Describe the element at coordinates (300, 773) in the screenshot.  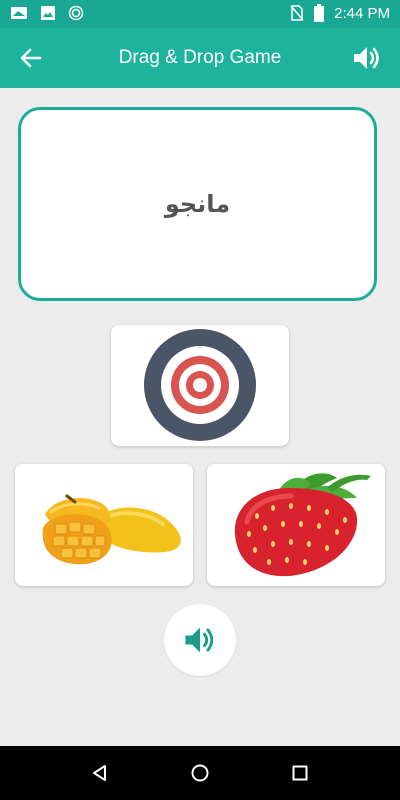
I see `recents-square-icon` at that location.